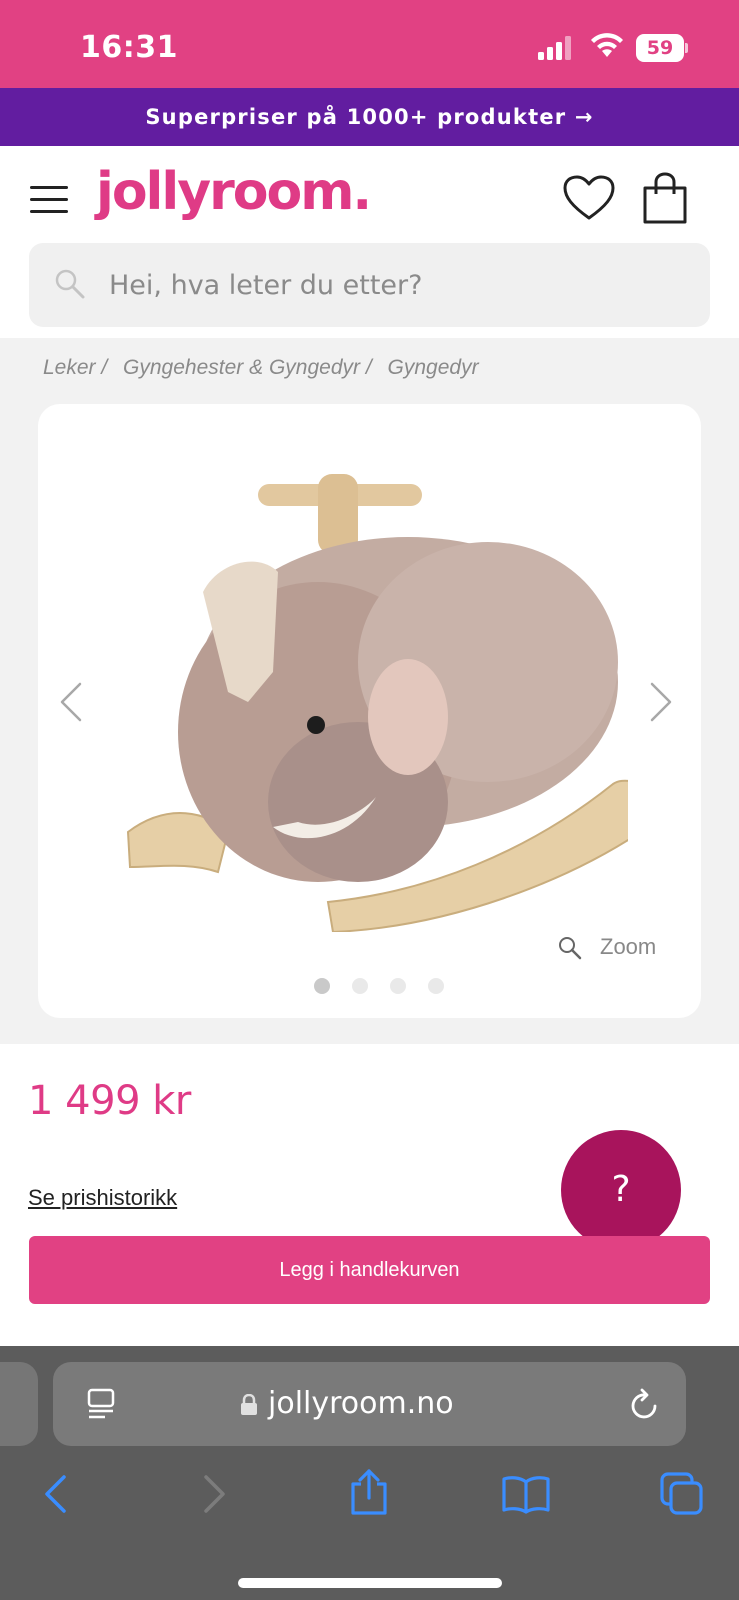 The image size is (739, 1600). Describe the element at coordinates (665, 198) in the screenshot. I see `bag-icon` at that location.